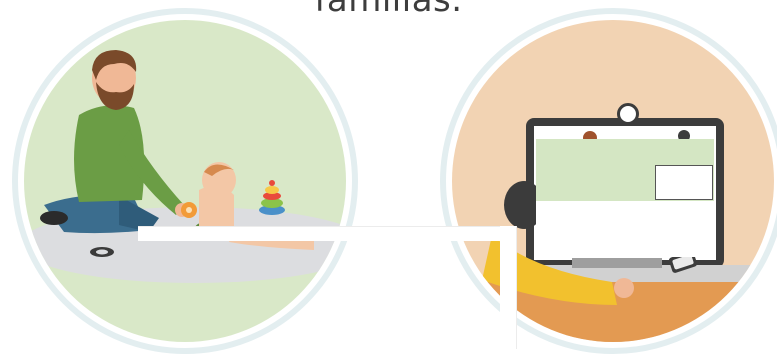 This screenshot has height=354, width=777. Describe the element at coordinates (625, 229) in the screenshot. I see `overlay-white-panel` at that location.